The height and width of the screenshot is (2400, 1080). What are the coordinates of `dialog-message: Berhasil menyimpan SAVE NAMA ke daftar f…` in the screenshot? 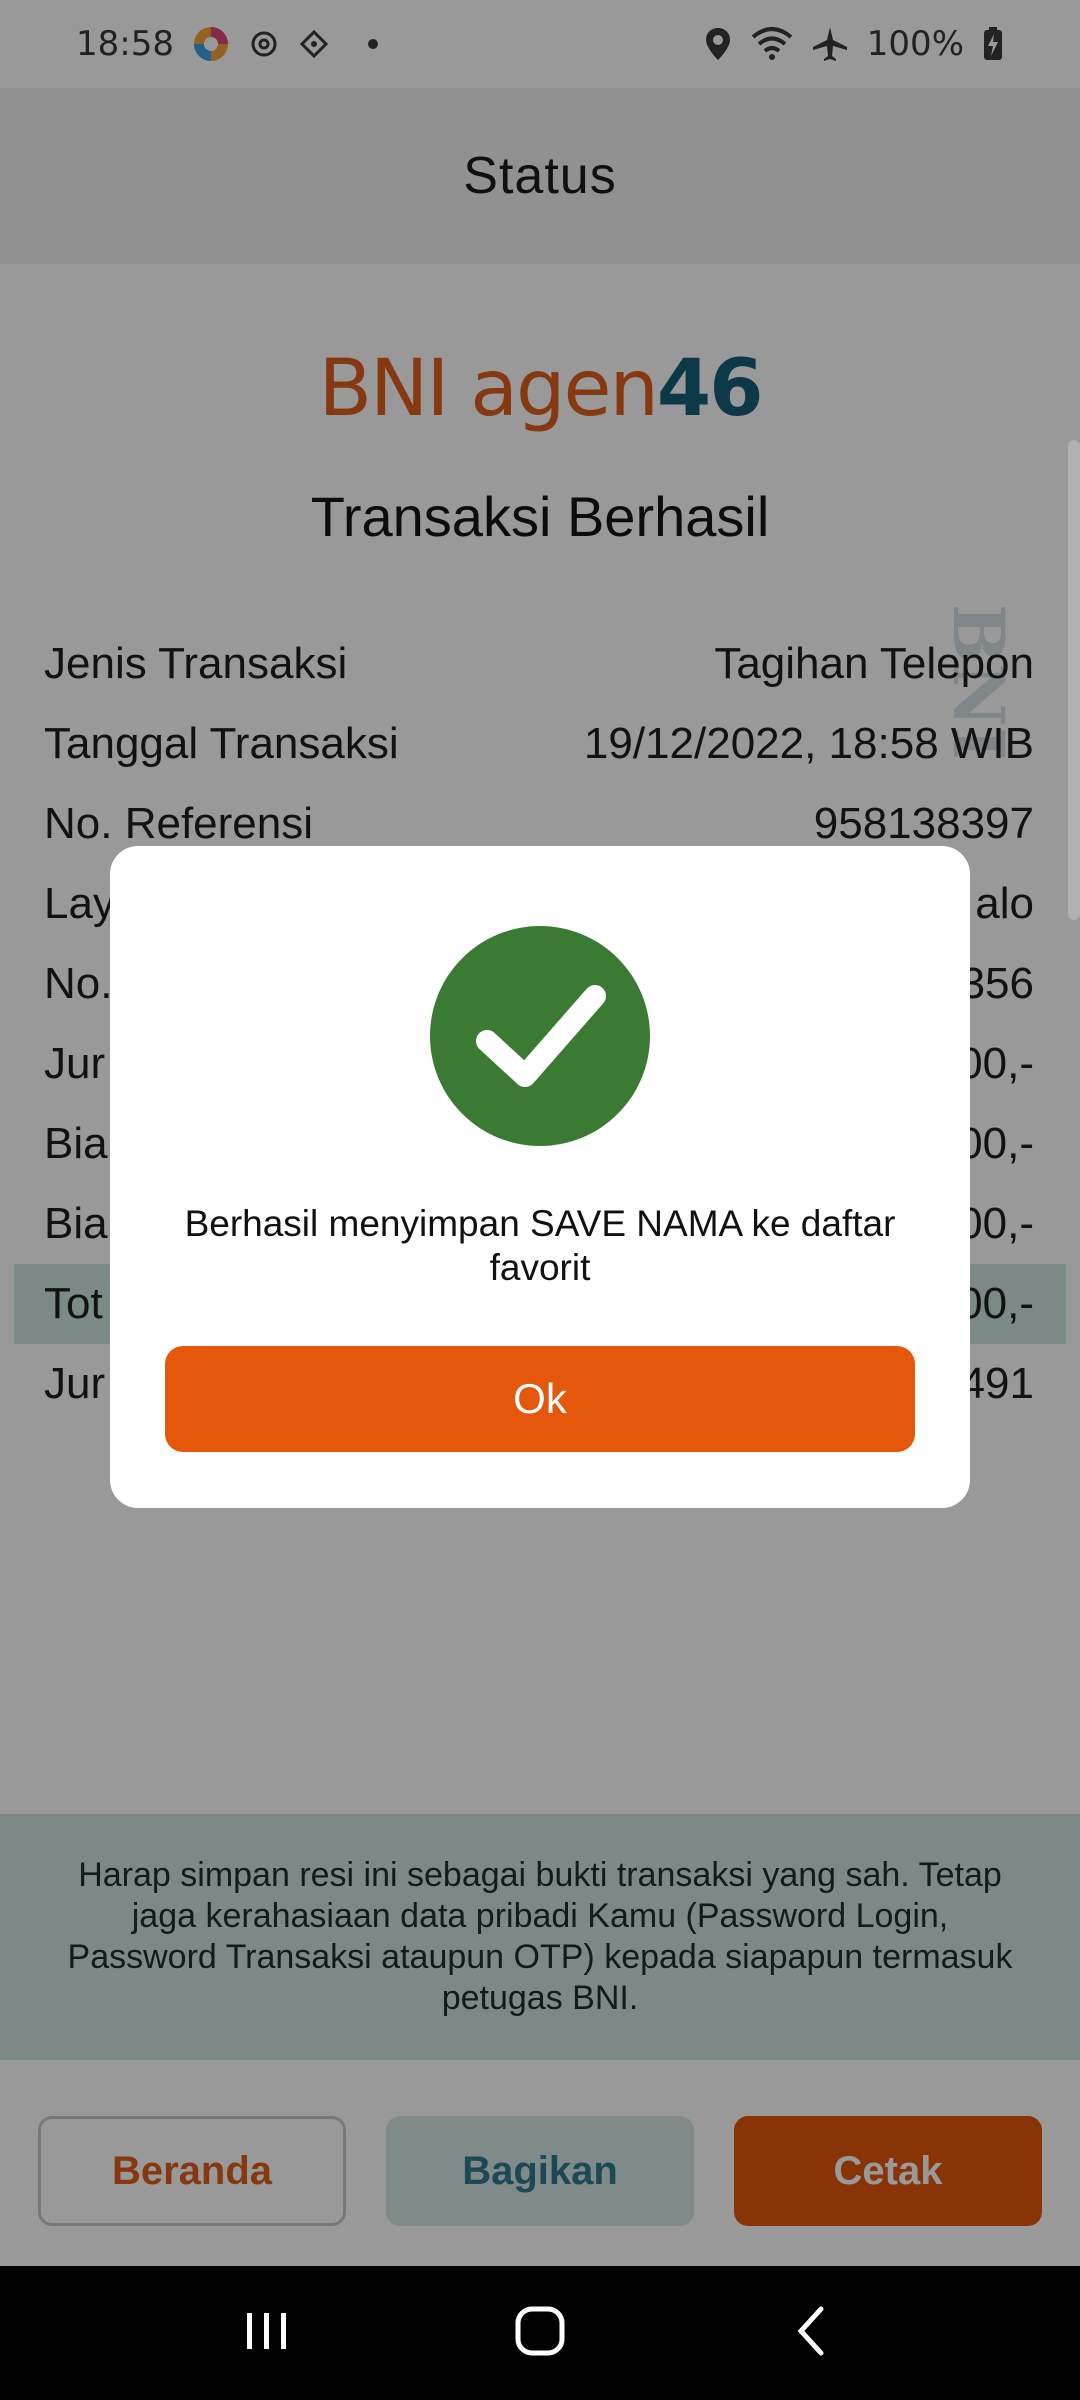 It's located at (540, 1245).